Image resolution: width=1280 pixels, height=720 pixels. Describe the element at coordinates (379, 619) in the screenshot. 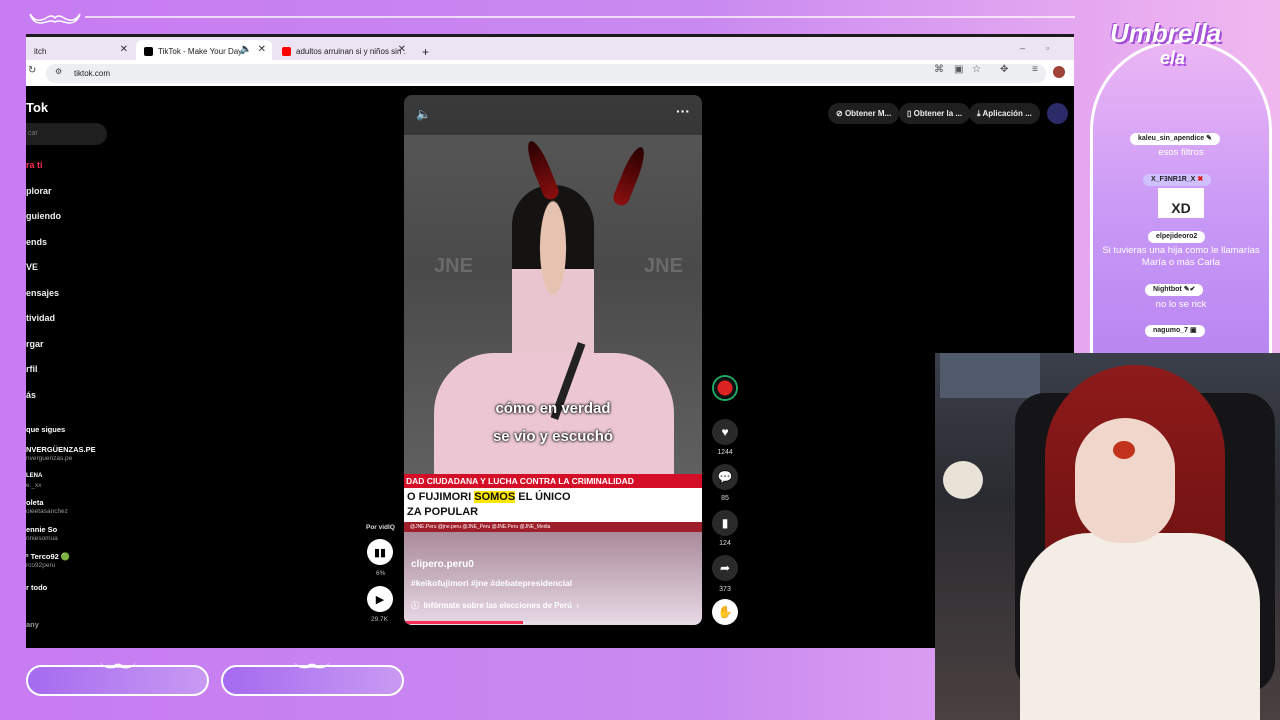

I see `views-label: 29.7K` at that location.